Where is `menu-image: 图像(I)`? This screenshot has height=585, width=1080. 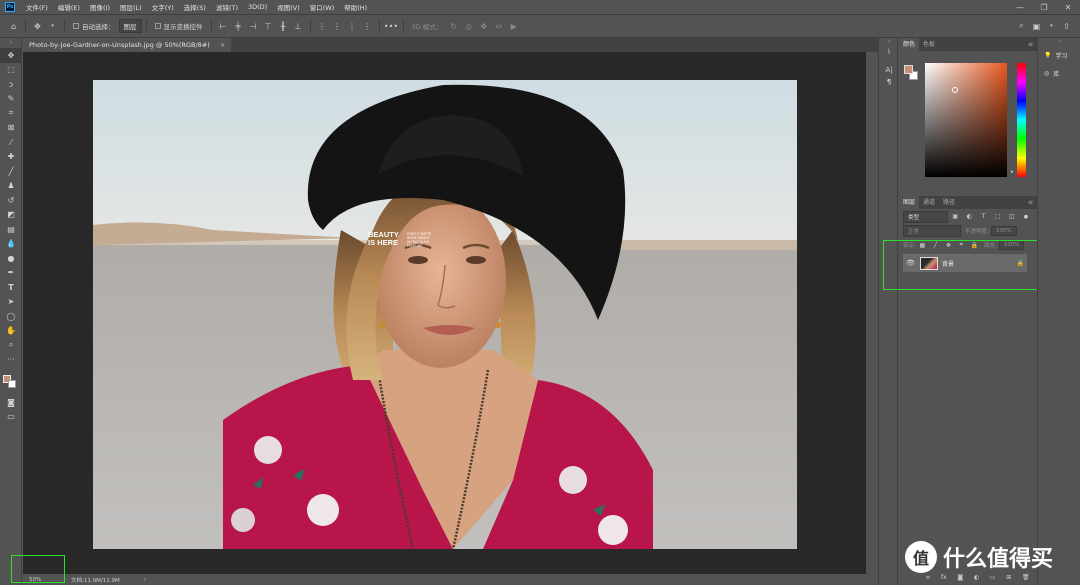
menu-image: 图像(I) is located at coordinates (100, 7).